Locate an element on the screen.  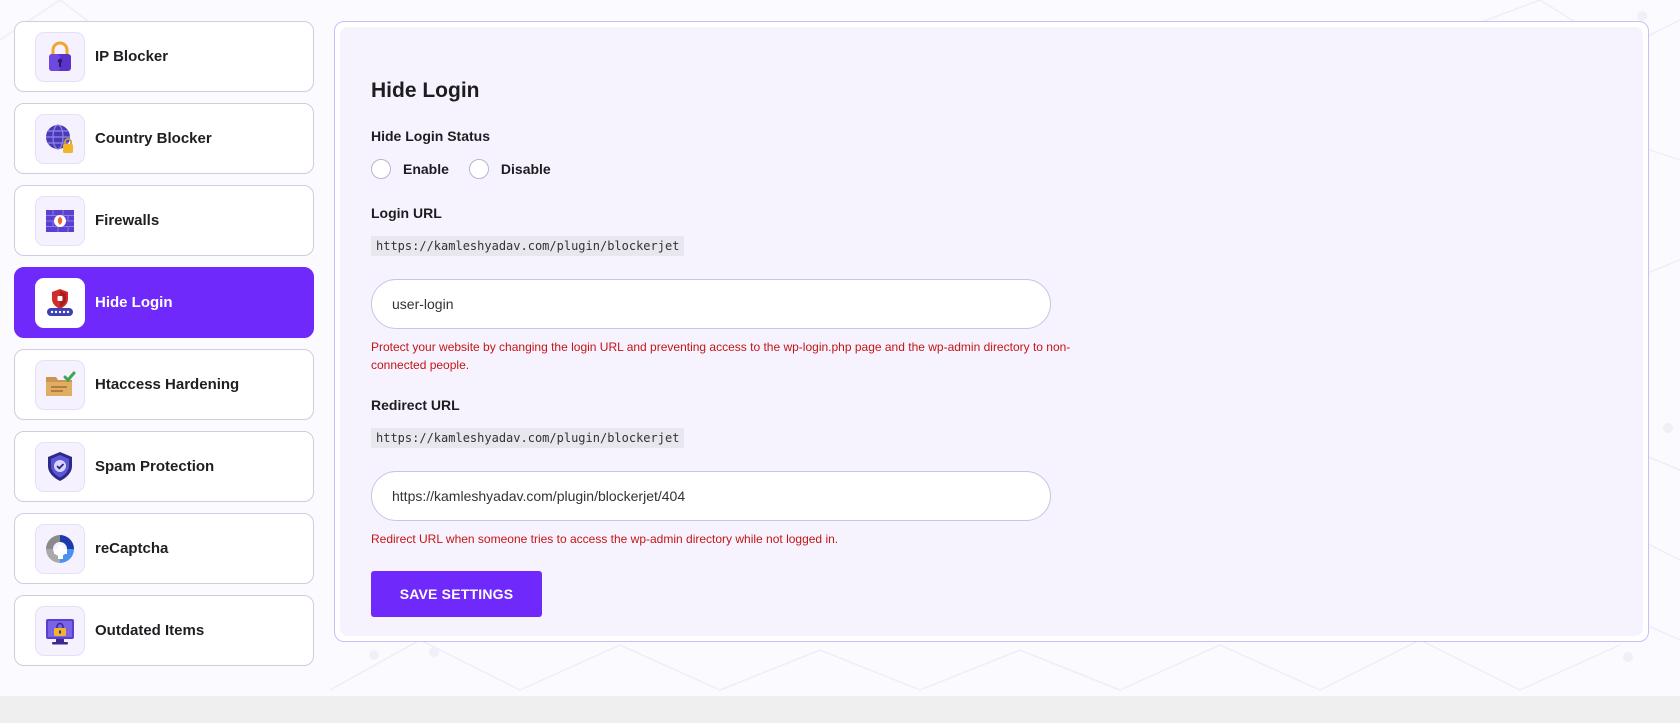
login-url-label: Login URL is located at coordinates (406, 213).